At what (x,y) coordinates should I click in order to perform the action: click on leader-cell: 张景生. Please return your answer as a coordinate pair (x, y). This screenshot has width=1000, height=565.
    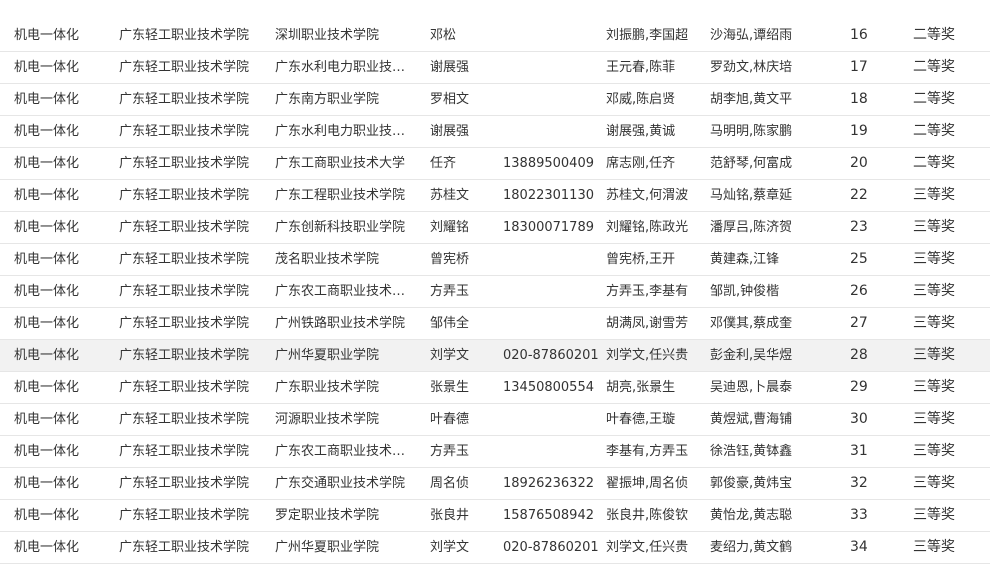
    Looking at the image, I should click on (450, 387).